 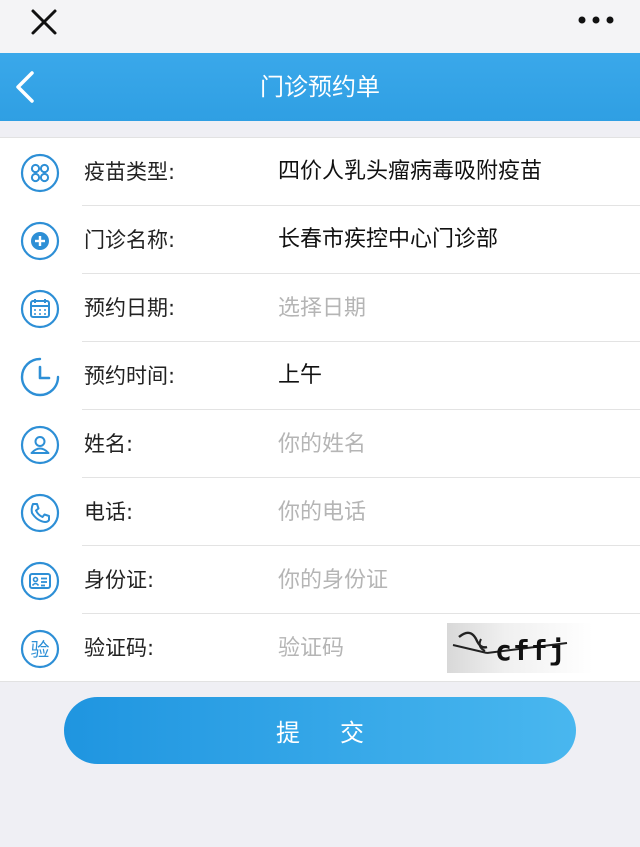 What do you see at coordinates (320, 730) in the screenshot?
I see `submit-button: 提交` at bounding box center [320, 730].